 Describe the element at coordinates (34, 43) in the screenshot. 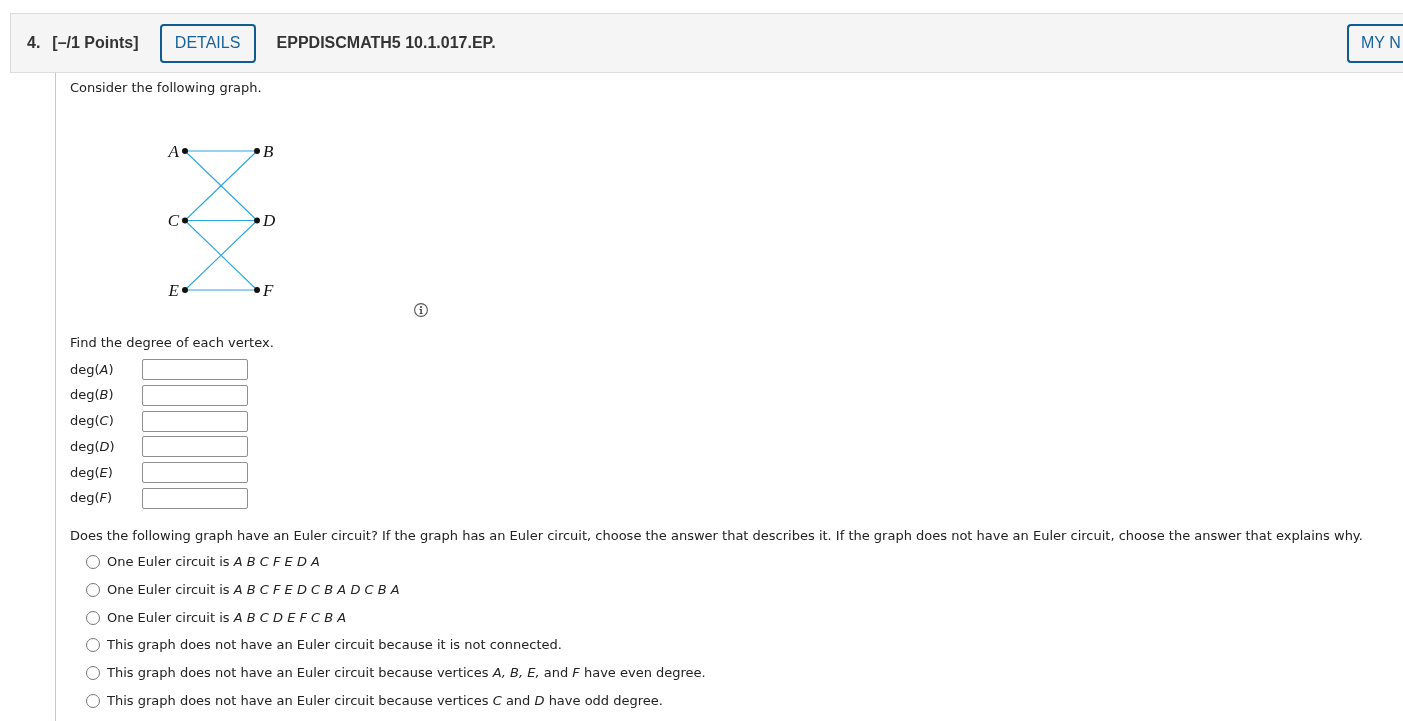

I see `question-number: 4.` at that location.